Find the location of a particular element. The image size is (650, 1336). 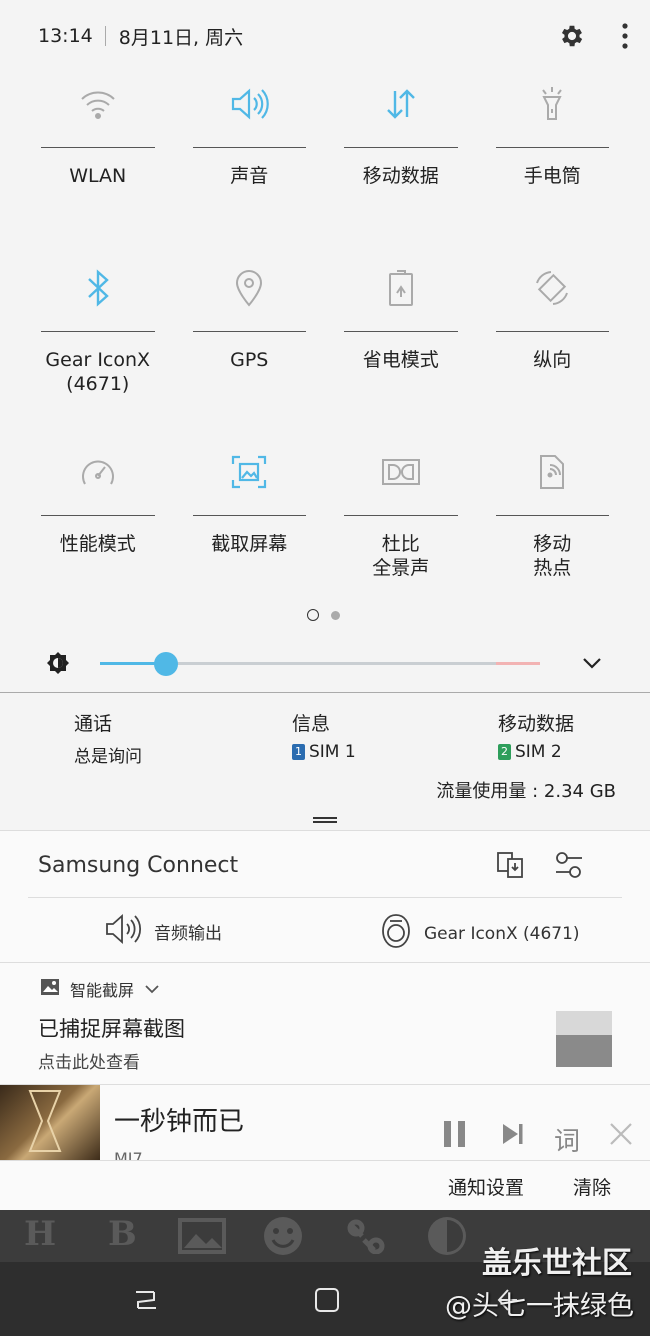

tile-mobile-data: 移动数据 is located at coordinates (401, 162).